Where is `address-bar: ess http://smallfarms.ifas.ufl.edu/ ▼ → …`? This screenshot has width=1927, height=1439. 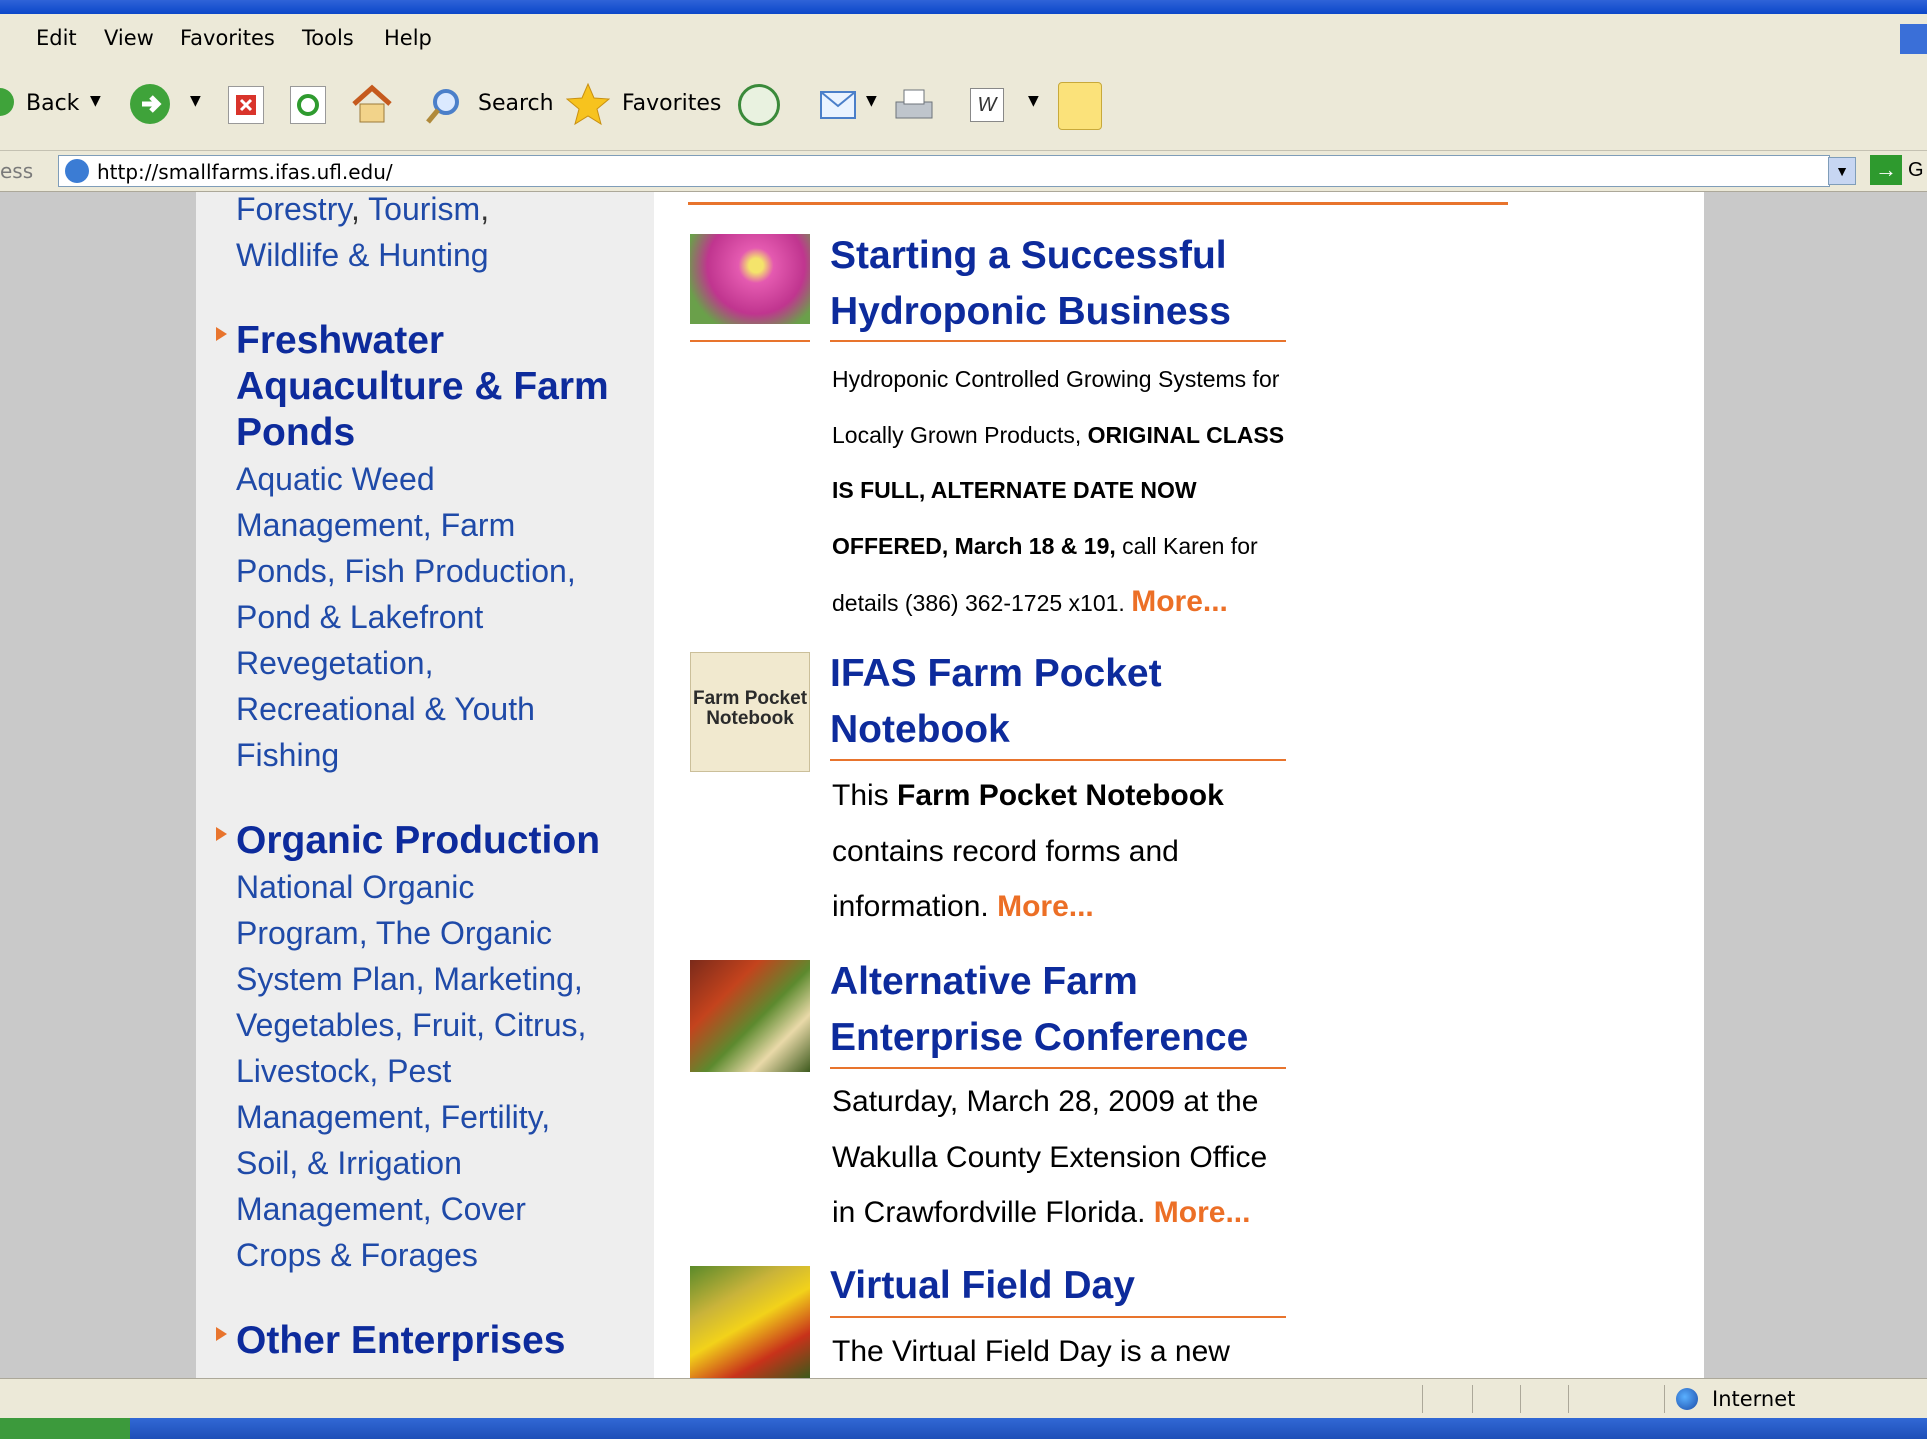 address-bar: ess http://smallfarms.ifas.ufl.edu/ ▼ → … is located at coordinates (963, 171).